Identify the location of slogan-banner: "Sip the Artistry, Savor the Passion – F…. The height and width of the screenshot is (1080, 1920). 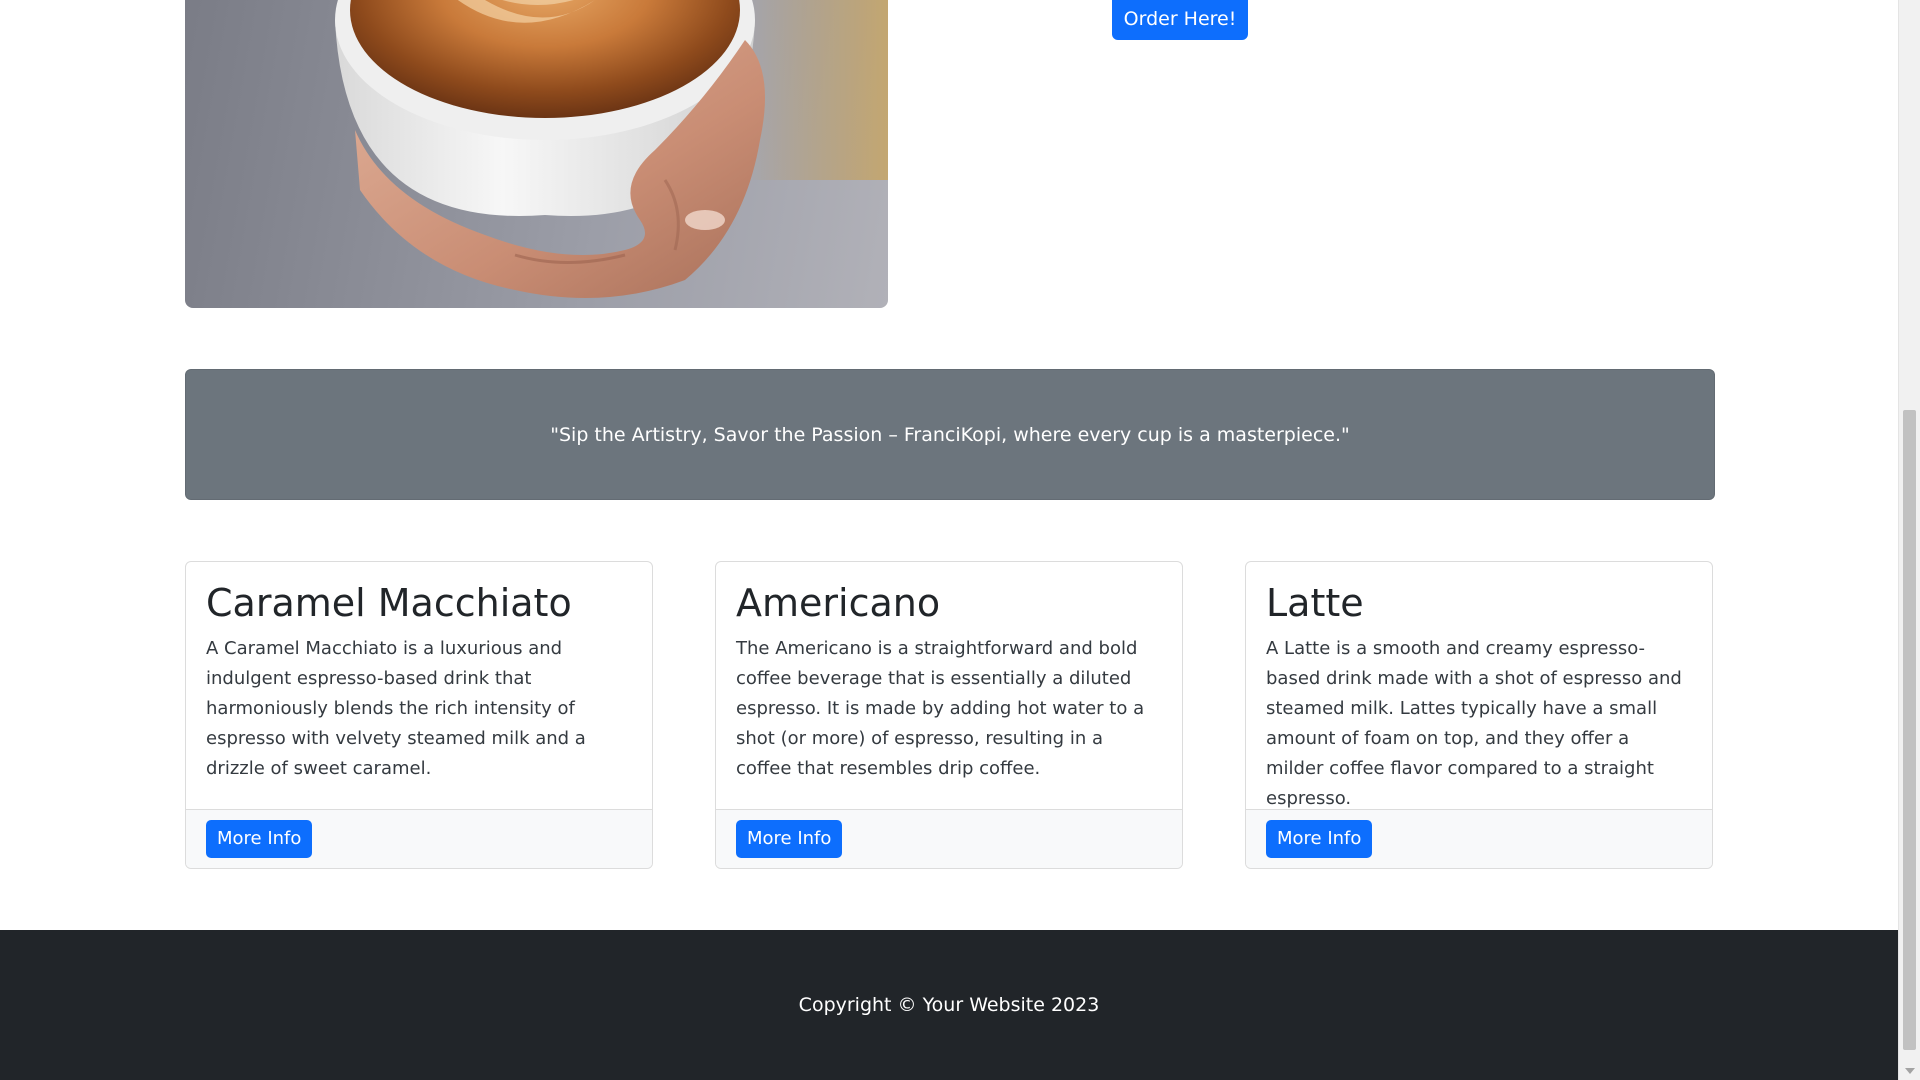
(950, 434).